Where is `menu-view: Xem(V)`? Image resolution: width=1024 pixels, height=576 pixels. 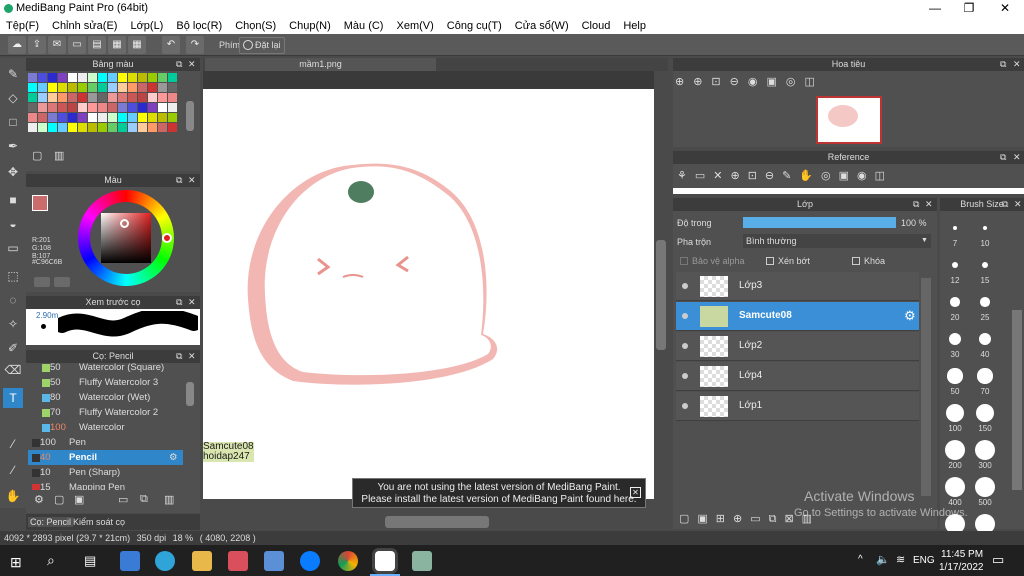
menu-view: Xem(V) is located at coordinates (414, 26).